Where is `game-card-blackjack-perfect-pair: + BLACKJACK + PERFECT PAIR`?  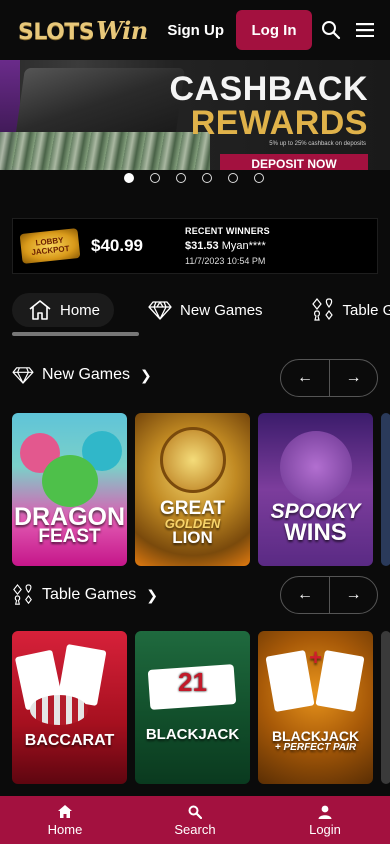
game-card-blackjack-perfect-pair: + BLACKJACK + PERFECT PAIR is located at coordinates (315, 707).